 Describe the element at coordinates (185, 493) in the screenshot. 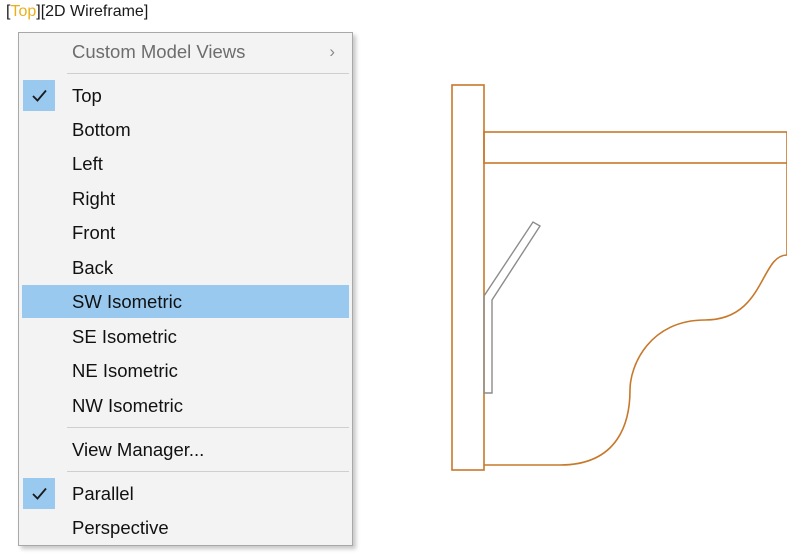

I see `menu-item-parallel: Parallel` at that location.